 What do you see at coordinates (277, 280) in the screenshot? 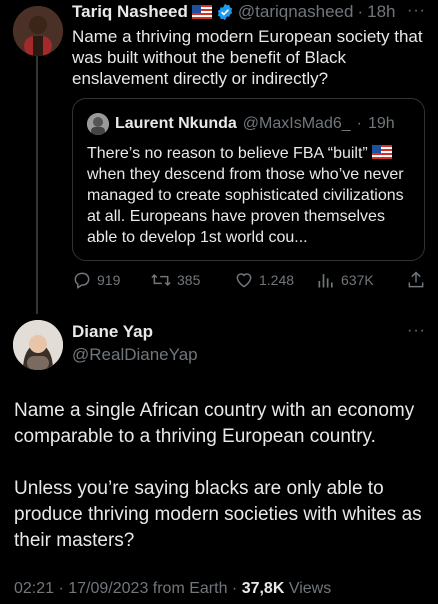
I see `like-count: 1.248` at bounding box center [277, 280].